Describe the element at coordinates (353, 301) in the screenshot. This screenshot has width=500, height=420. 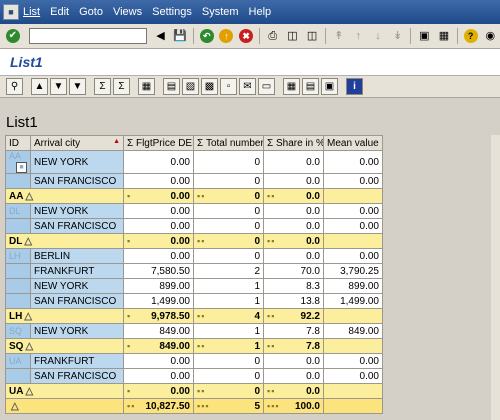
I see `mean-value-cell: 1,499.00` at that location.